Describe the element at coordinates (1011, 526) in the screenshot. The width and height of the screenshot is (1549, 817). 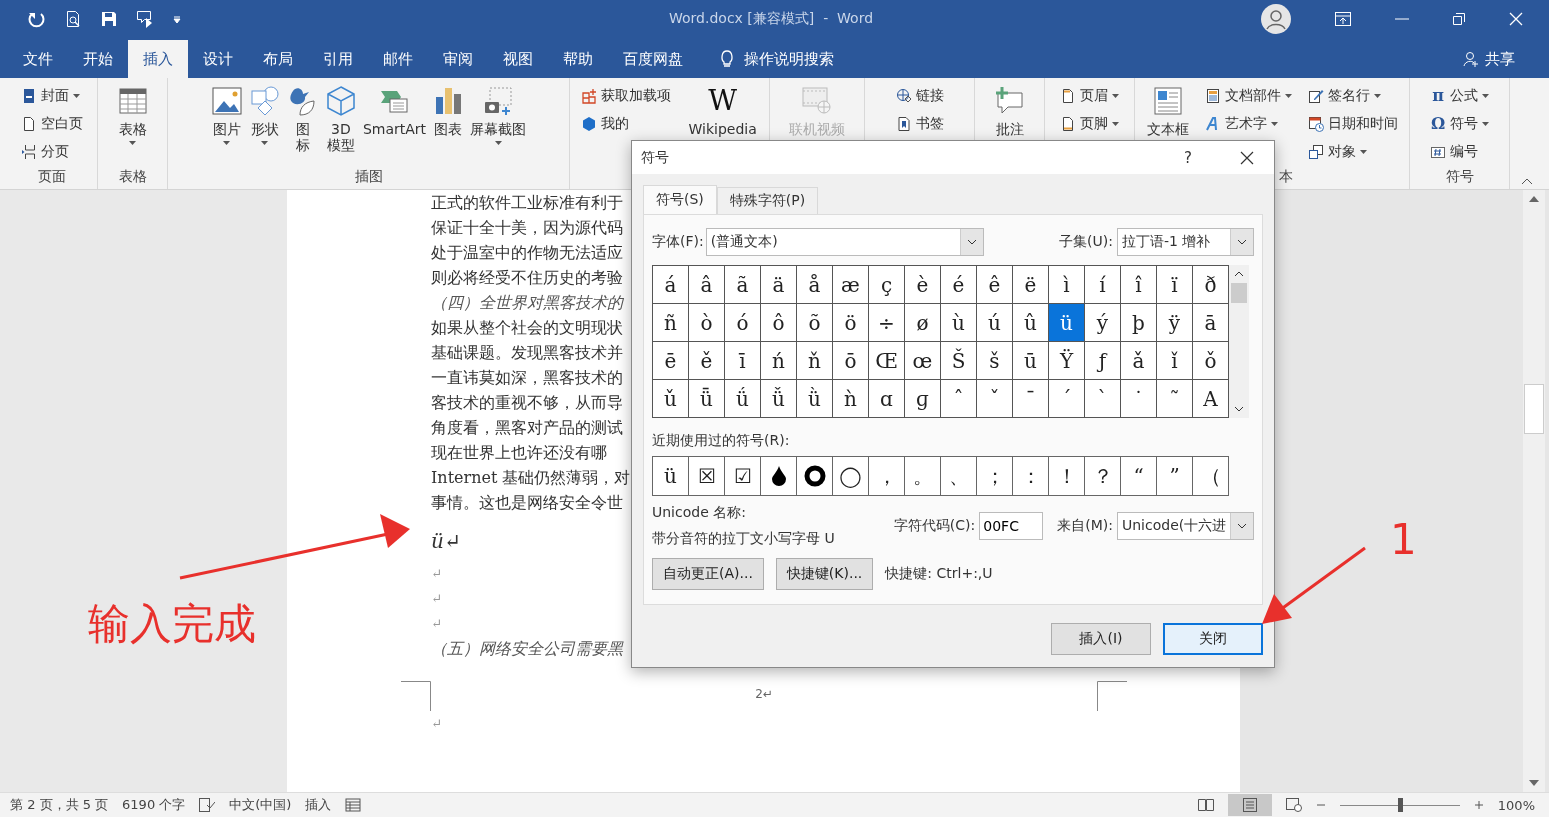
I see `character-code-field: 00FC` at that location.